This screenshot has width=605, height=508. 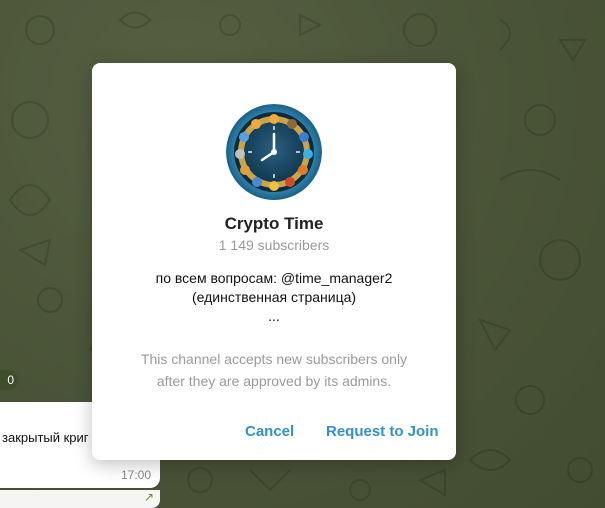 I want to click on request-to-join-button: Request to Join, so click(x=382, y=431).